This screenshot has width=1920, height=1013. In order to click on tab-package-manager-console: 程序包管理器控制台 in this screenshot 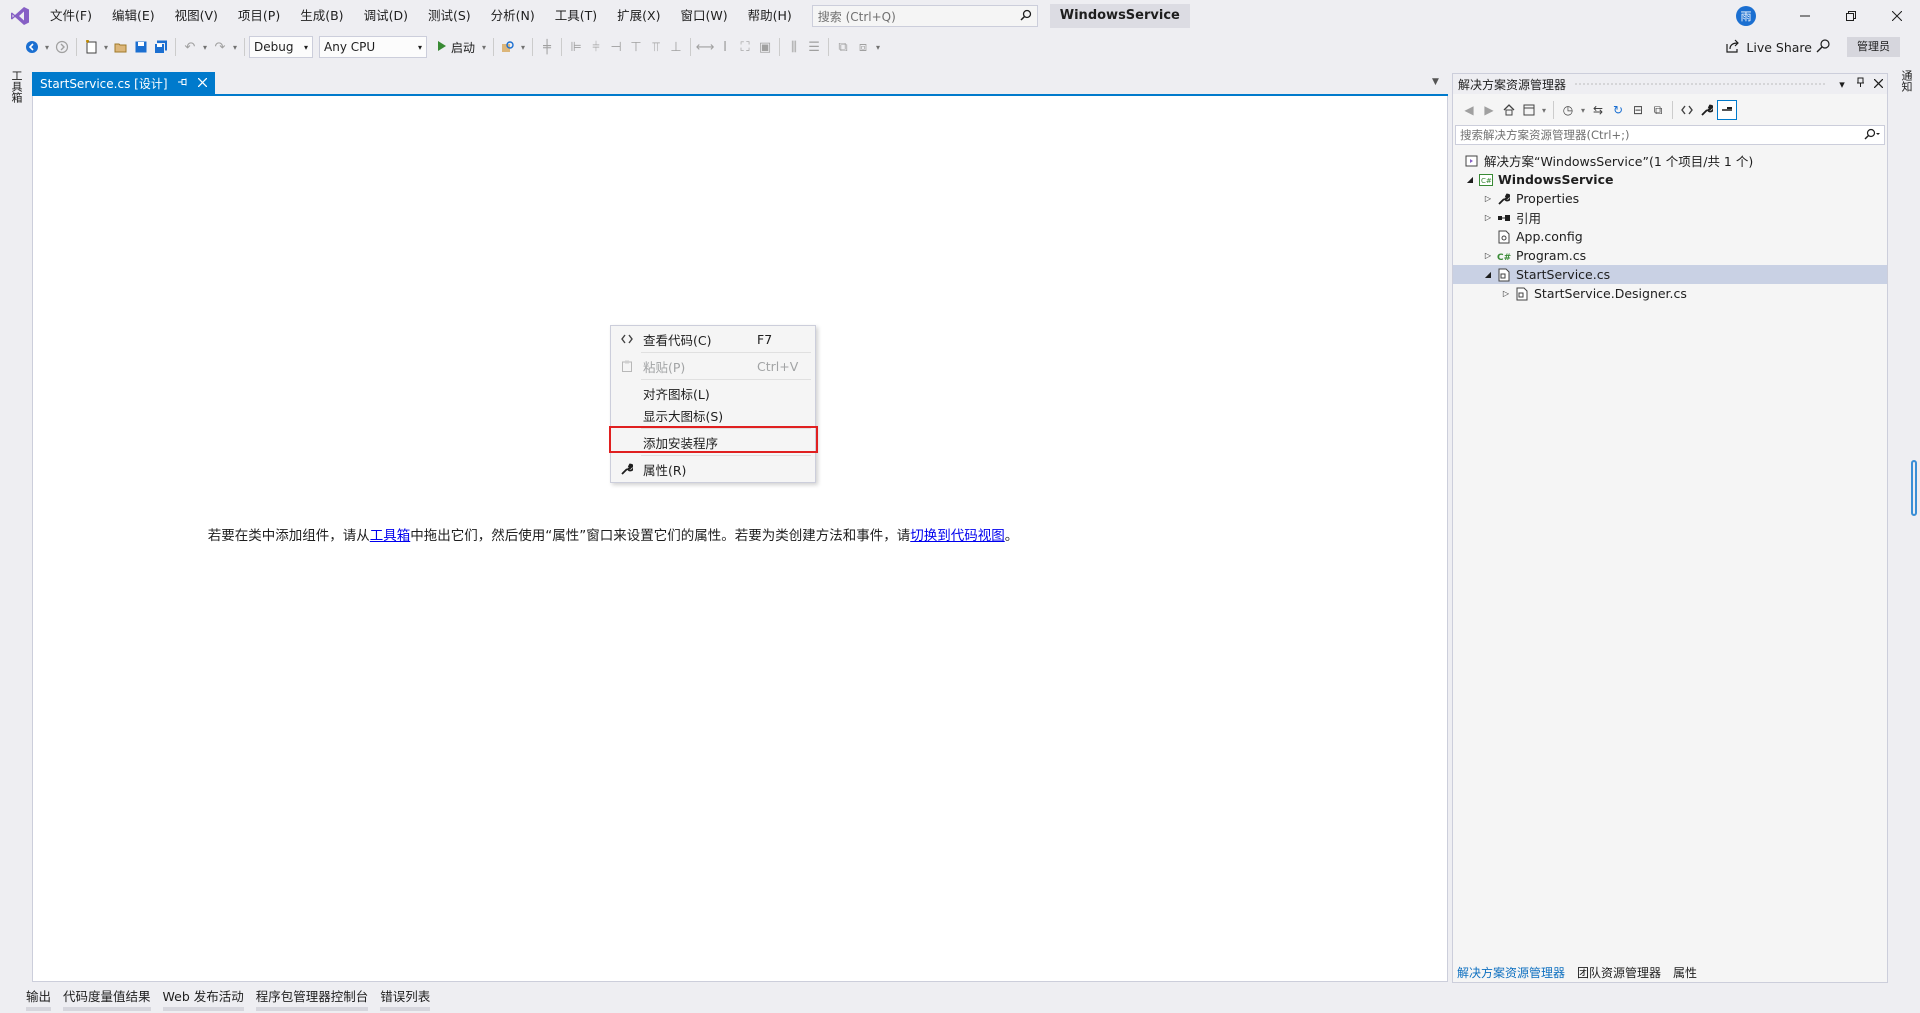, I will do `click(312, 998)`.